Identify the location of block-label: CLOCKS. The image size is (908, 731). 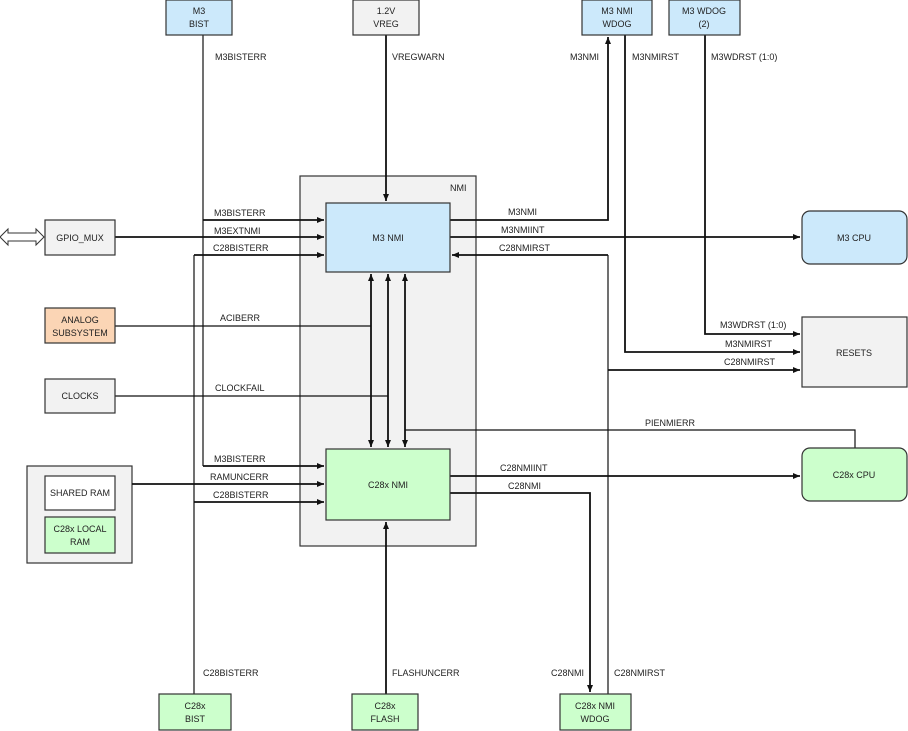
(79, 396).